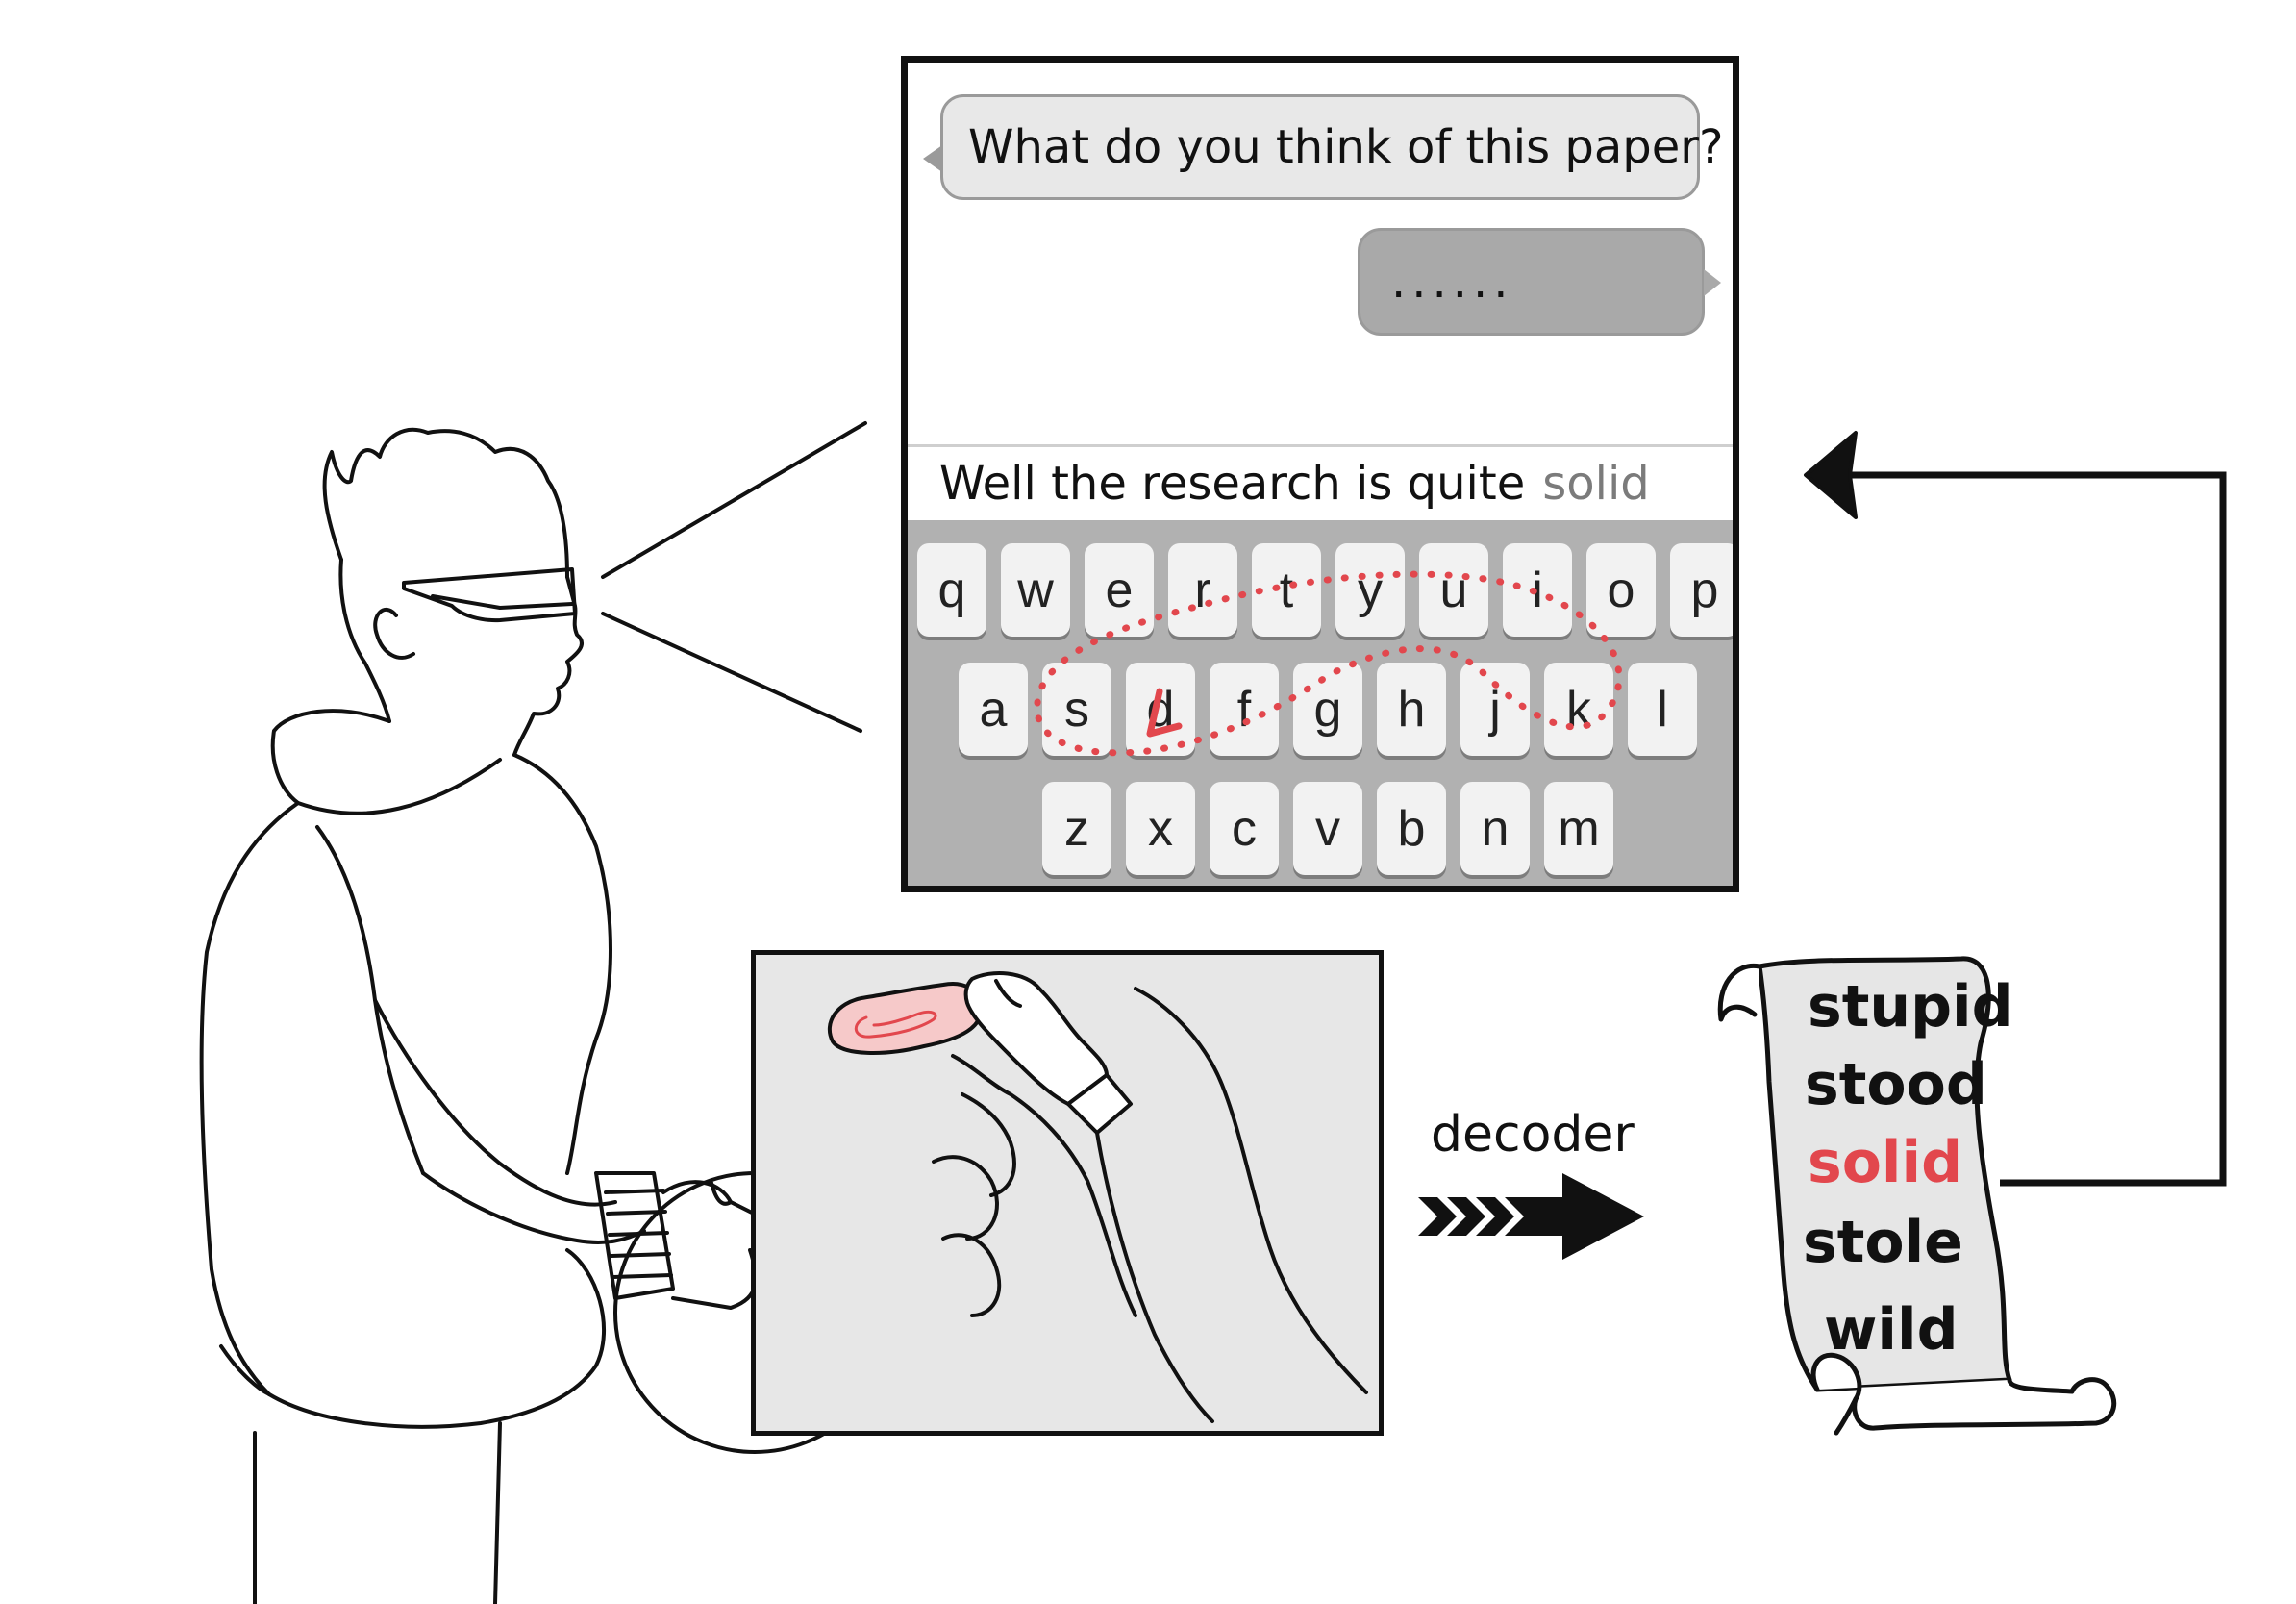 The height and width of the screenshot is (1604, 2296). What do you see at coordinates (2015, 809) in the screenshot?
I see `return-arrow-icon` at bounding box center [2015, 809].